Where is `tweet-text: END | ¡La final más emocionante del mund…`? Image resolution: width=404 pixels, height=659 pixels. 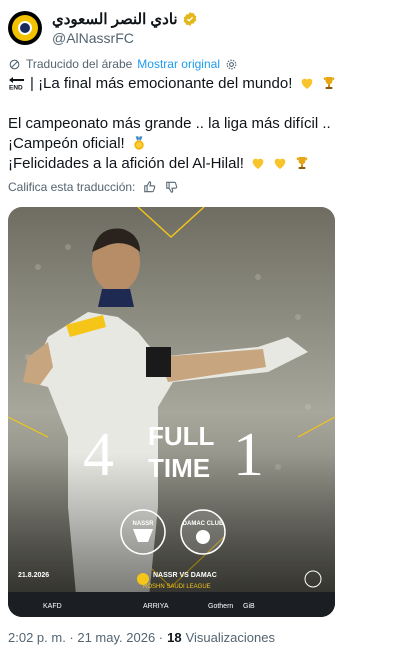
tweet-text: END | ¡La final más emocionante del mund… is located at coordinates (202, 124).